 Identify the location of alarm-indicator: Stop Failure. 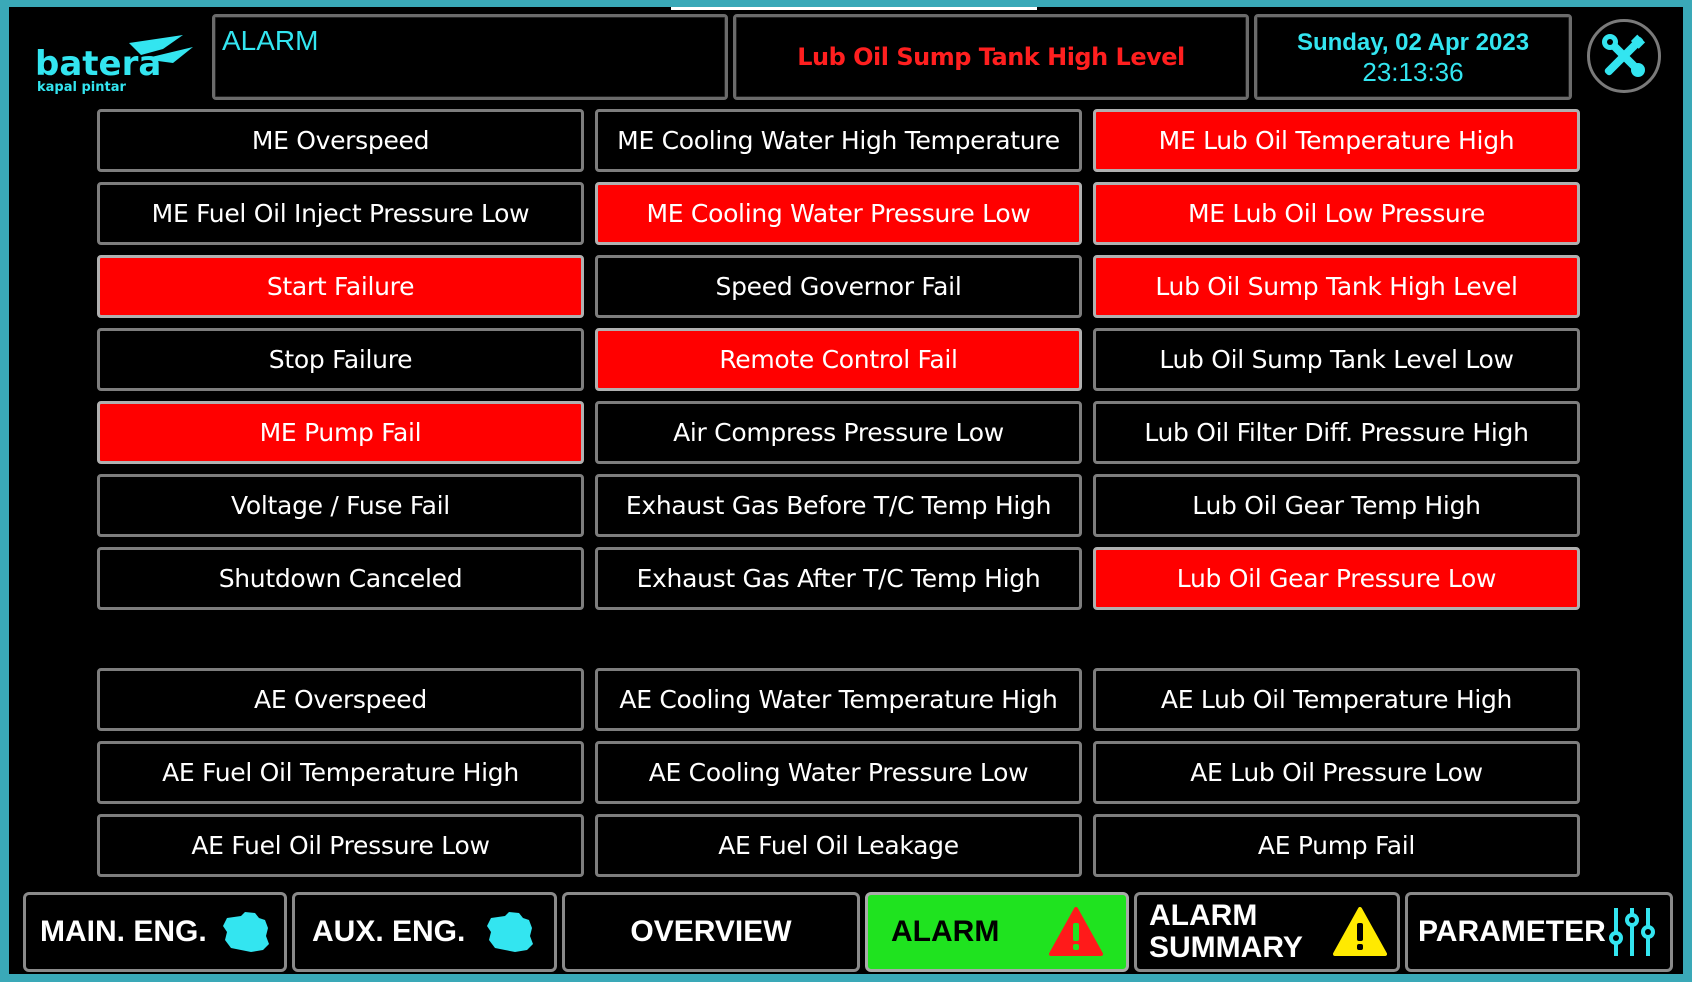
(340, 359).